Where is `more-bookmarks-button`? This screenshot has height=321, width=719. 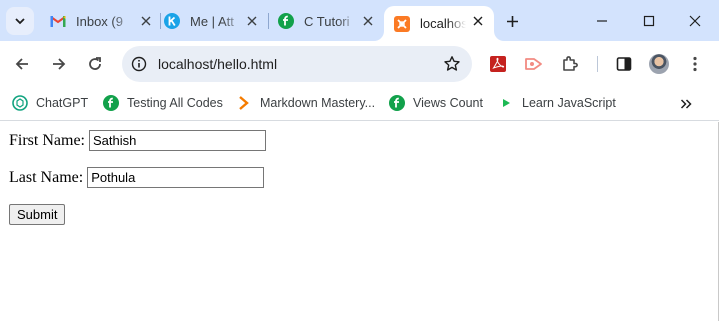
more-bookmarks-button is located at coordinates (686, 104).